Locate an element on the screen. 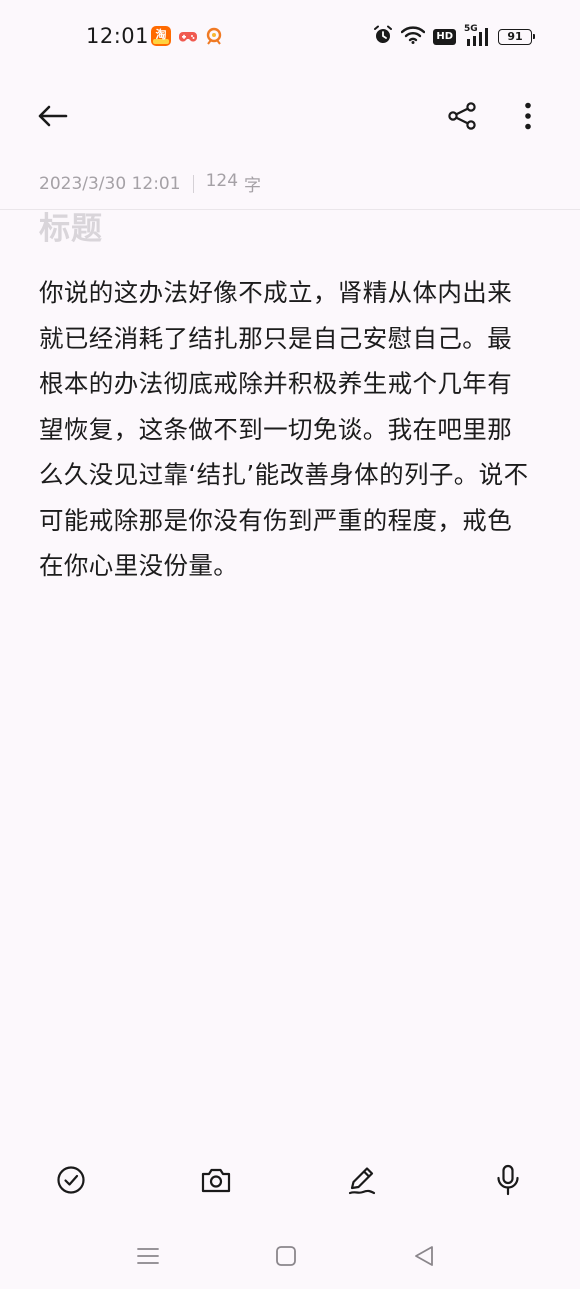 The height and width of the screenshot is (1289, 580). recents-button is located at coordinates (148, 1256).